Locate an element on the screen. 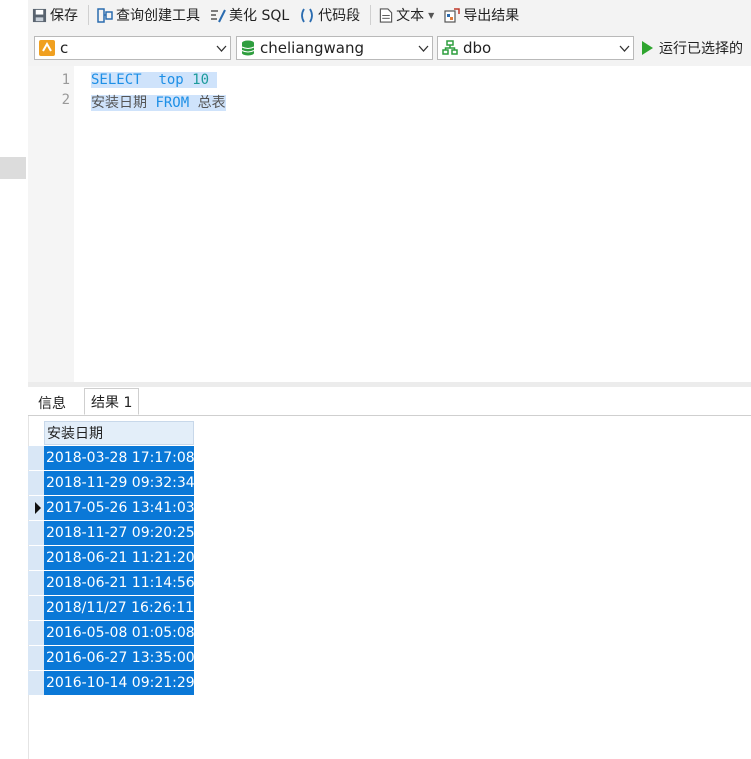  tab-result-label: 结果 1 is located at coordinates (112, 402).